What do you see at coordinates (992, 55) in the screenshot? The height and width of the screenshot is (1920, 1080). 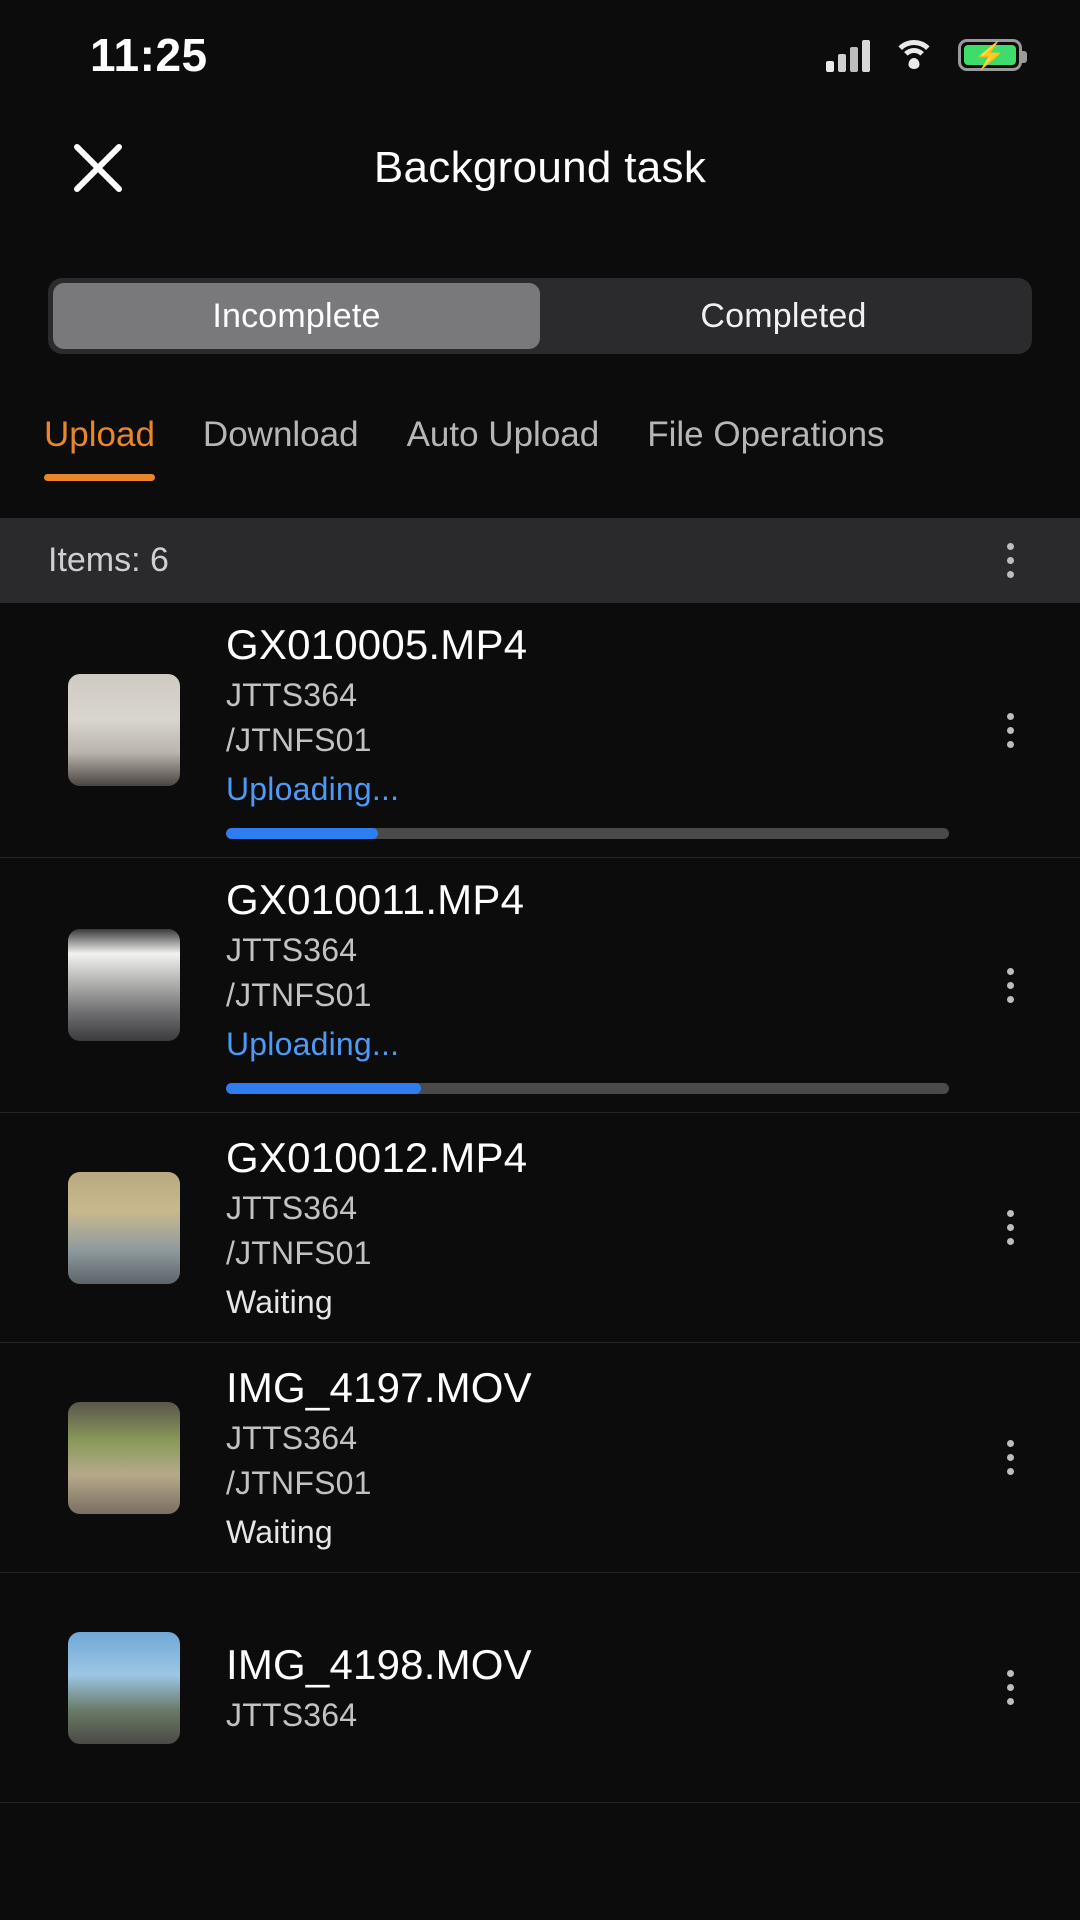 I see `battery-charging-icon: ⚡` at bounding box center [992, 55].